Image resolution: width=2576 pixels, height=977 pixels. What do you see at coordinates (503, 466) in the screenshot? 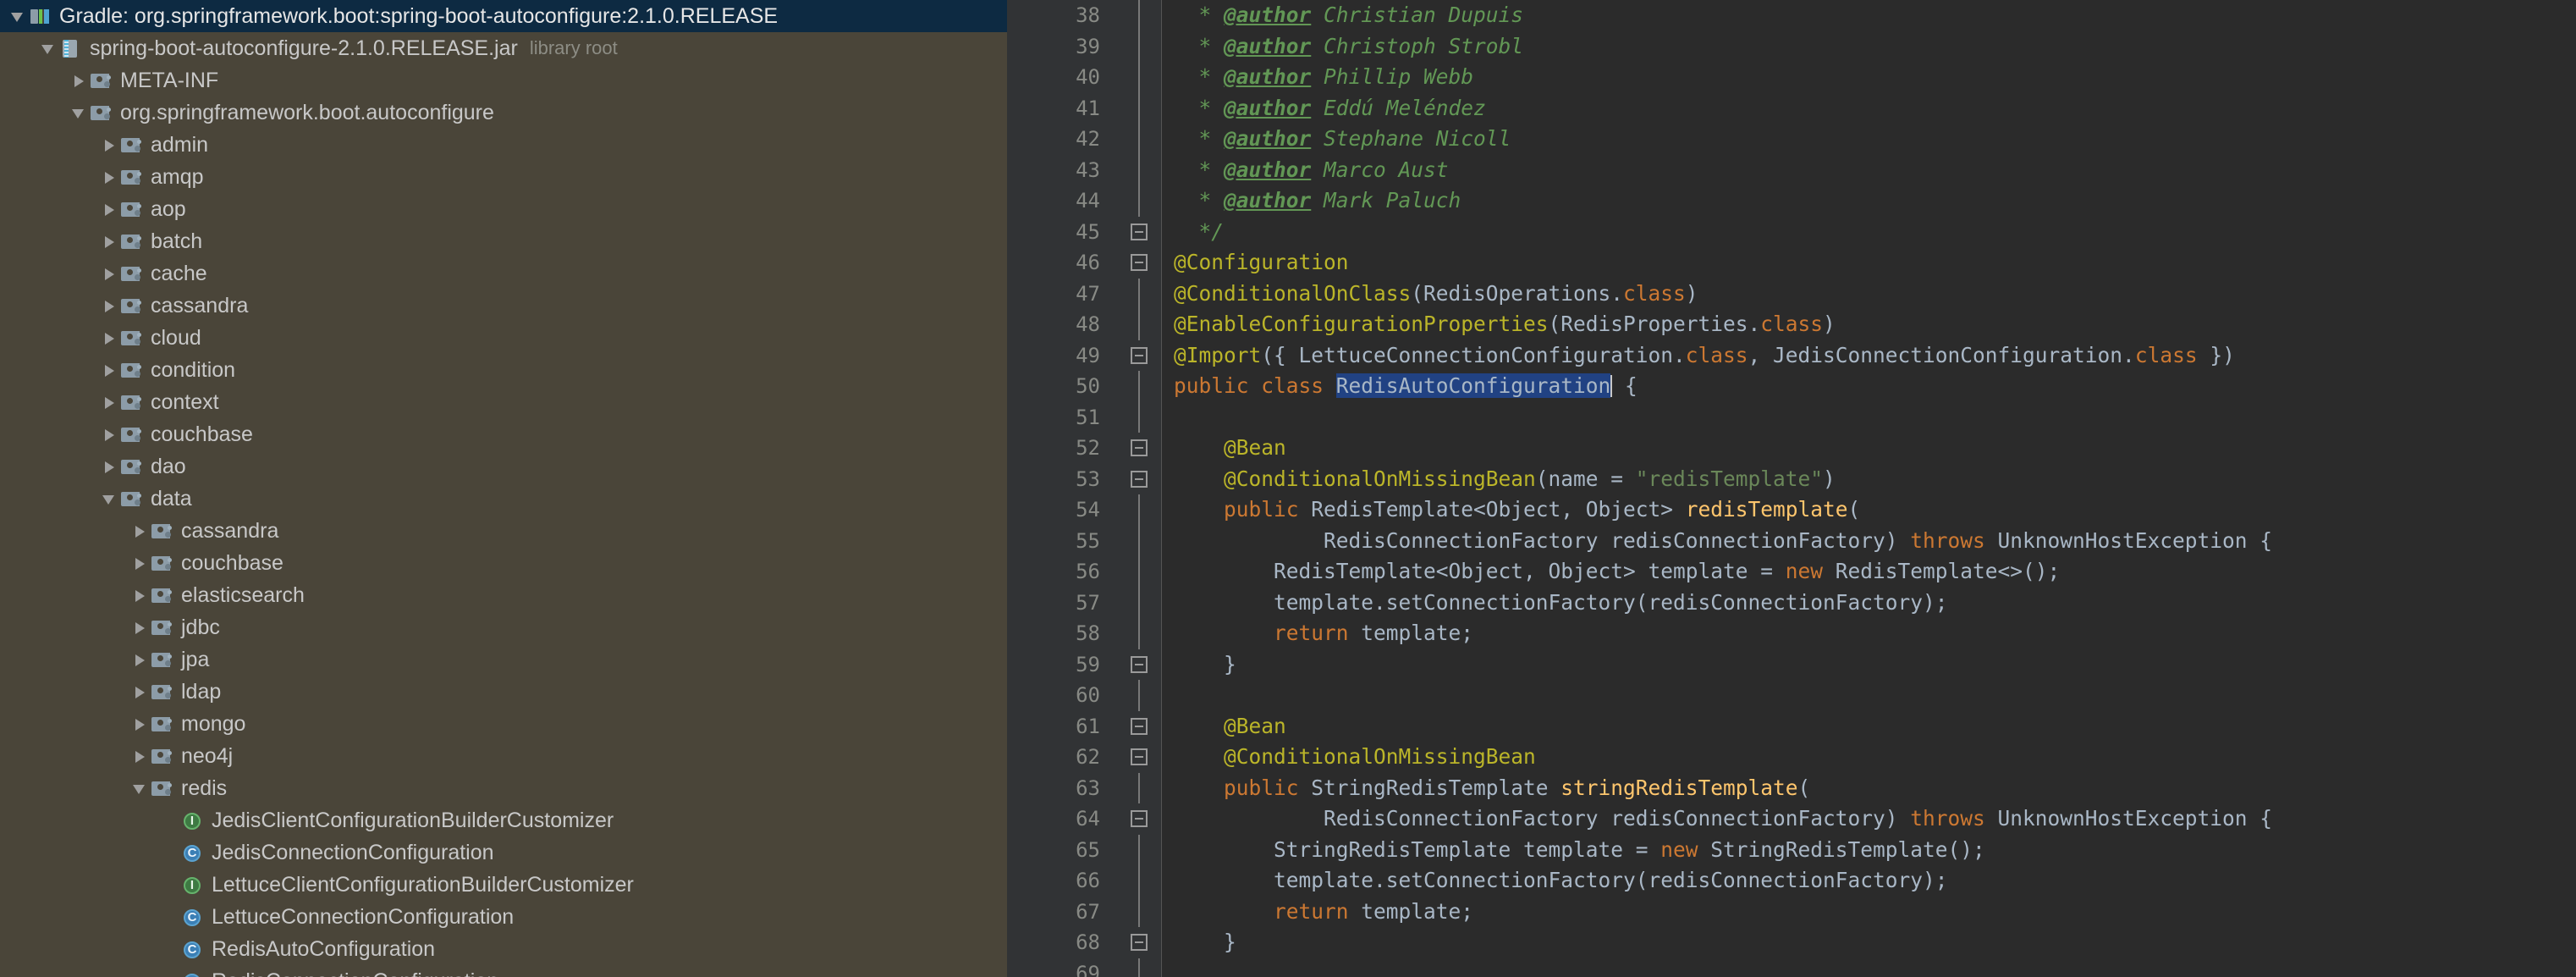
I see `tree-row: dao` at bounding box center [503, 466].